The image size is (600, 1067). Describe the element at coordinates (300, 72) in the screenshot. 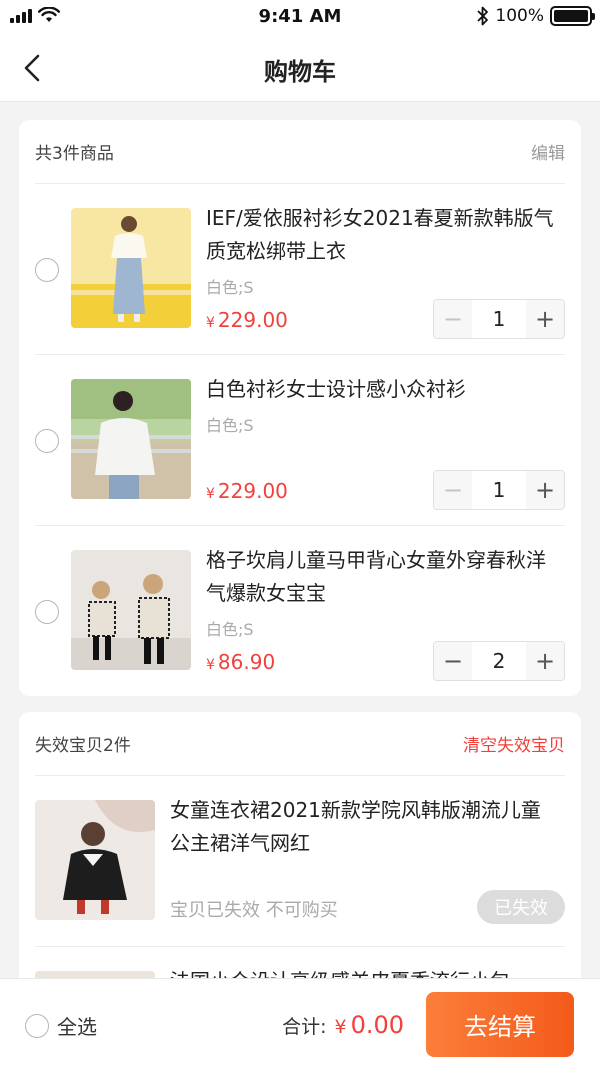

I see `page-title: 购物车` at that location.